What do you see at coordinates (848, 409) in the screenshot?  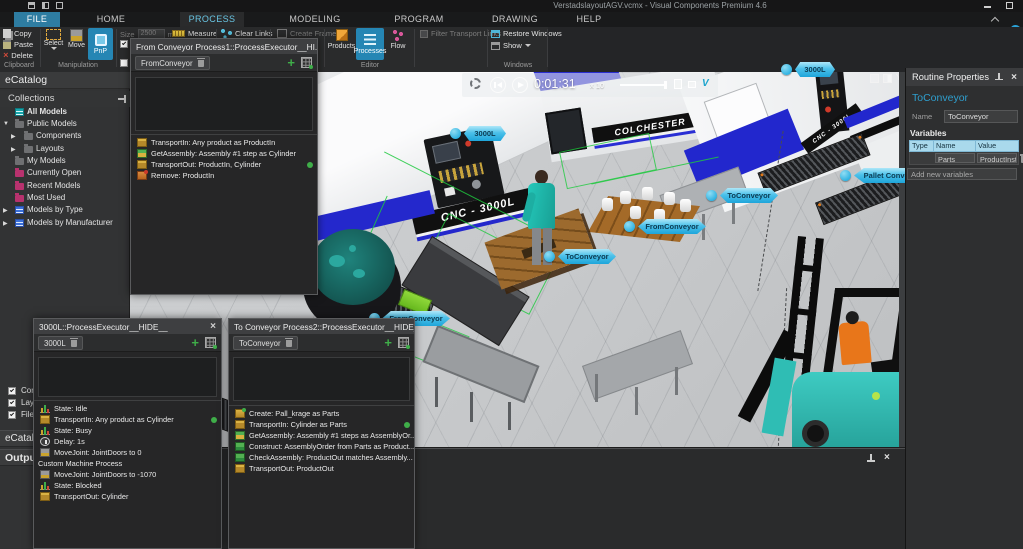 I see `forklift-body` at bounding box center [848, 409].